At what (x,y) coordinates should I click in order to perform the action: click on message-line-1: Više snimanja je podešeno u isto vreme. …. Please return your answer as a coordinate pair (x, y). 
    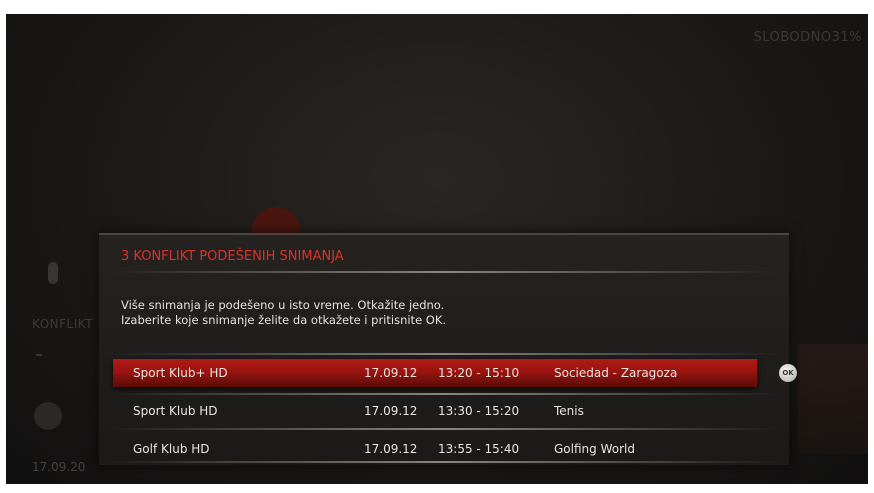
    Looking at the image, I should click on (283, 305).